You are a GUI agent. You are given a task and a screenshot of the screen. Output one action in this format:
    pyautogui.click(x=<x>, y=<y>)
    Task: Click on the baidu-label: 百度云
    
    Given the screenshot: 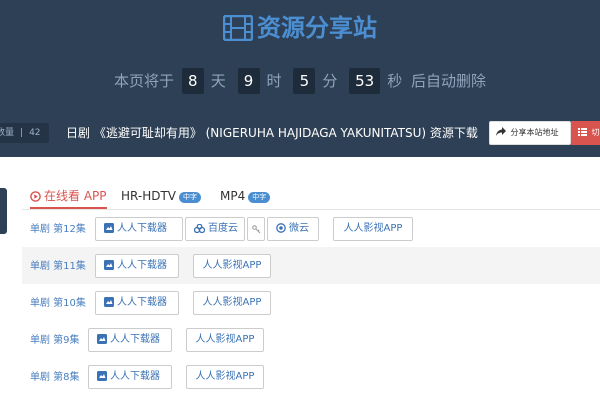 What is the action you would take?
    pyautogui.click(x=223, y=228)
    